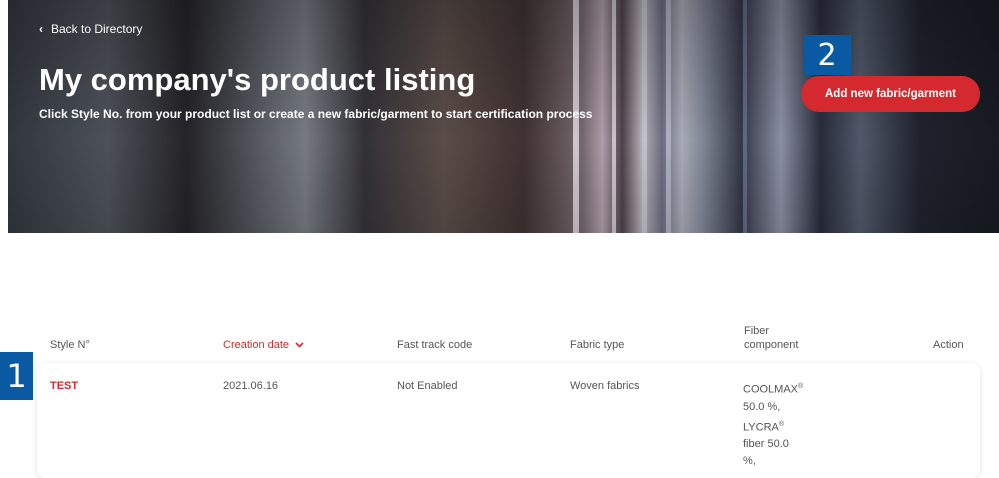 This screenshot has height=478, width=999. I want to click on creation-date-cell: 2021.06.16, so click(251, 386).